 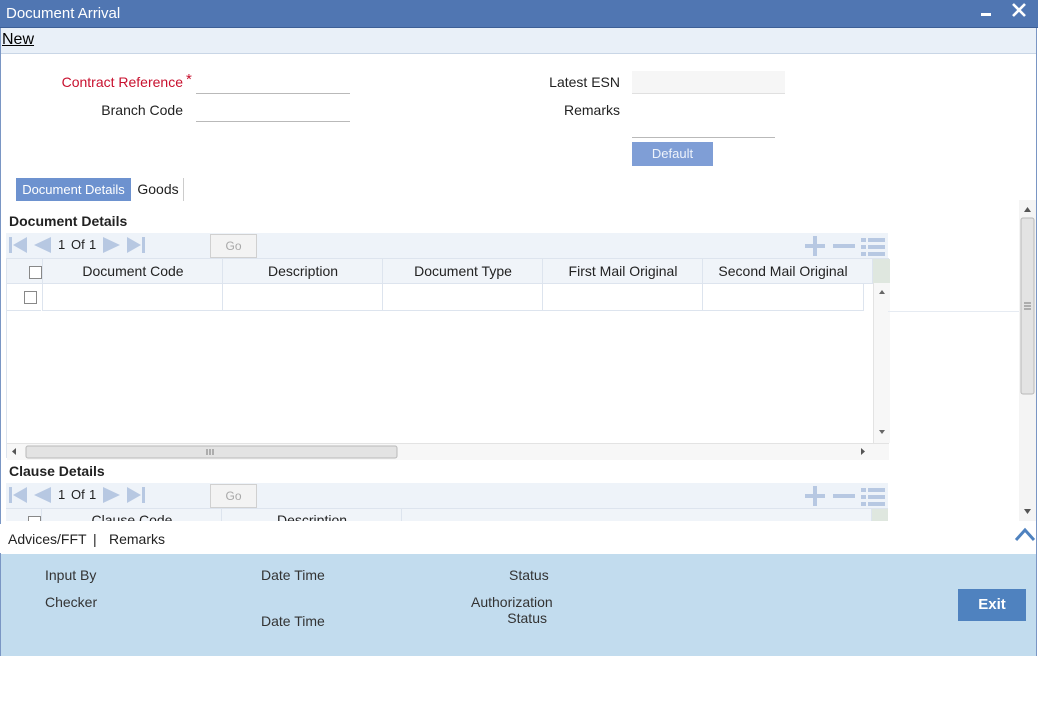 I want to click on clause-details-pagination: 1 Of 1 Go, so click(x=447, y=496).